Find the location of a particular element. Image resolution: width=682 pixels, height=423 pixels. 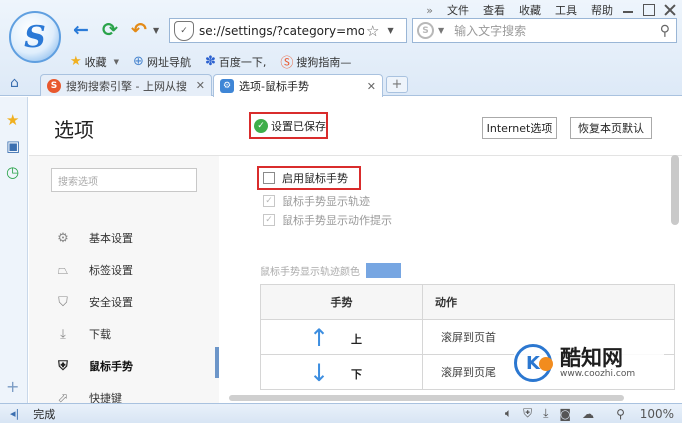

tab-settings: ⚙ 选项-鼠标手势 ✕ is located at coordinates (298, 85).